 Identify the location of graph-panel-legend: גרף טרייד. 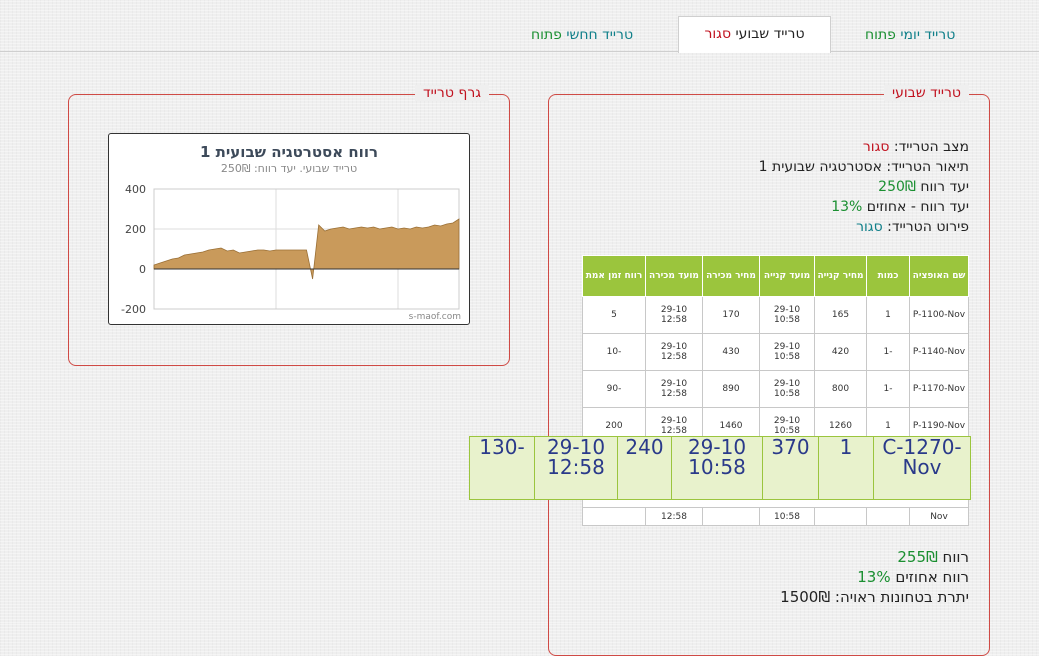
(452, 93).